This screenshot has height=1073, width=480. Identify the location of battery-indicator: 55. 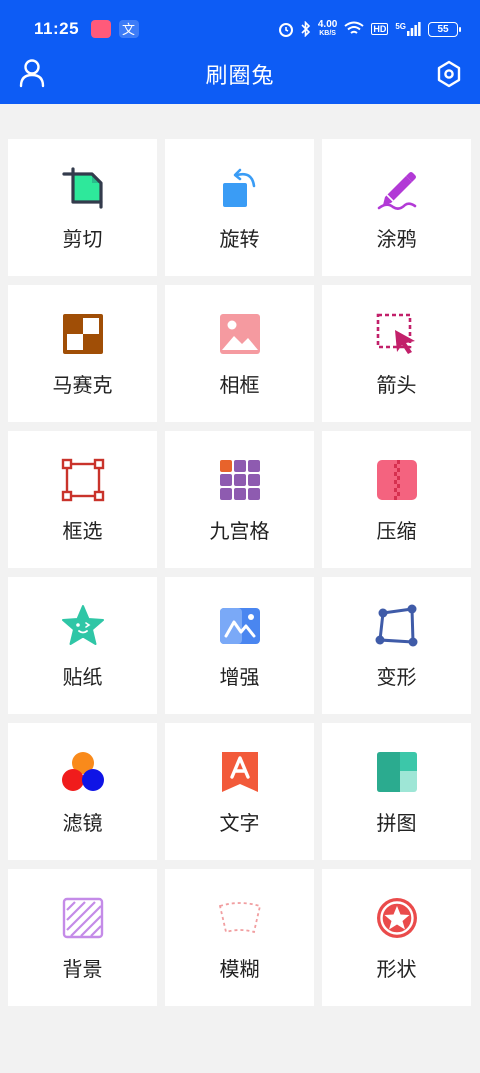
(444, 29).